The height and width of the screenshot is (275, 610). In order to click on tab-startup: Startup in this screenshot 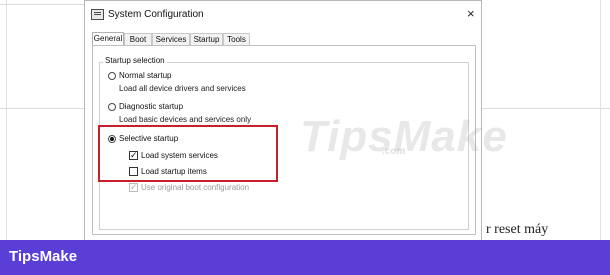, I will do `click(206, 39)`.